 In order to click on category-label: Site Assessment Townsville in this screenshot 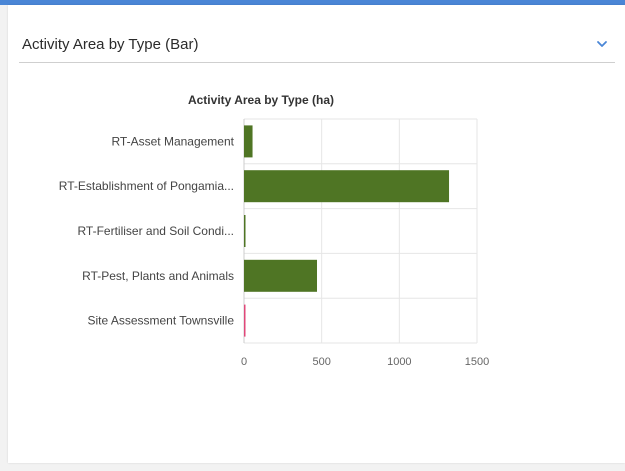, I will do `click(160, 321)`.